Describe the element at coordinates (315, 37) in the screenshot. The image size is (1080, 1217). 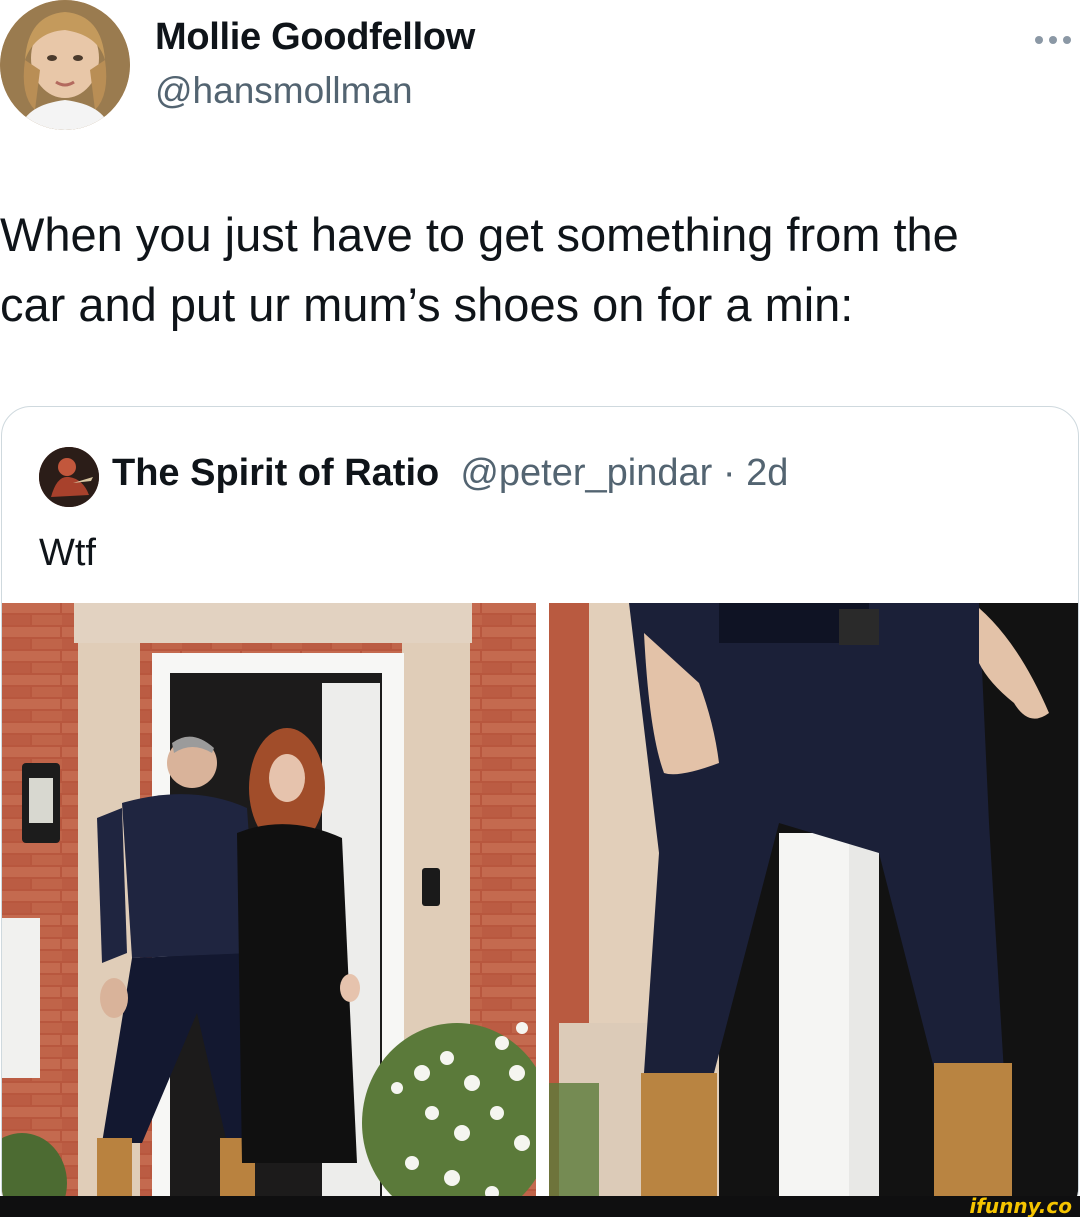
I see `author-display-name: Mollie Goodfellow` at that location.